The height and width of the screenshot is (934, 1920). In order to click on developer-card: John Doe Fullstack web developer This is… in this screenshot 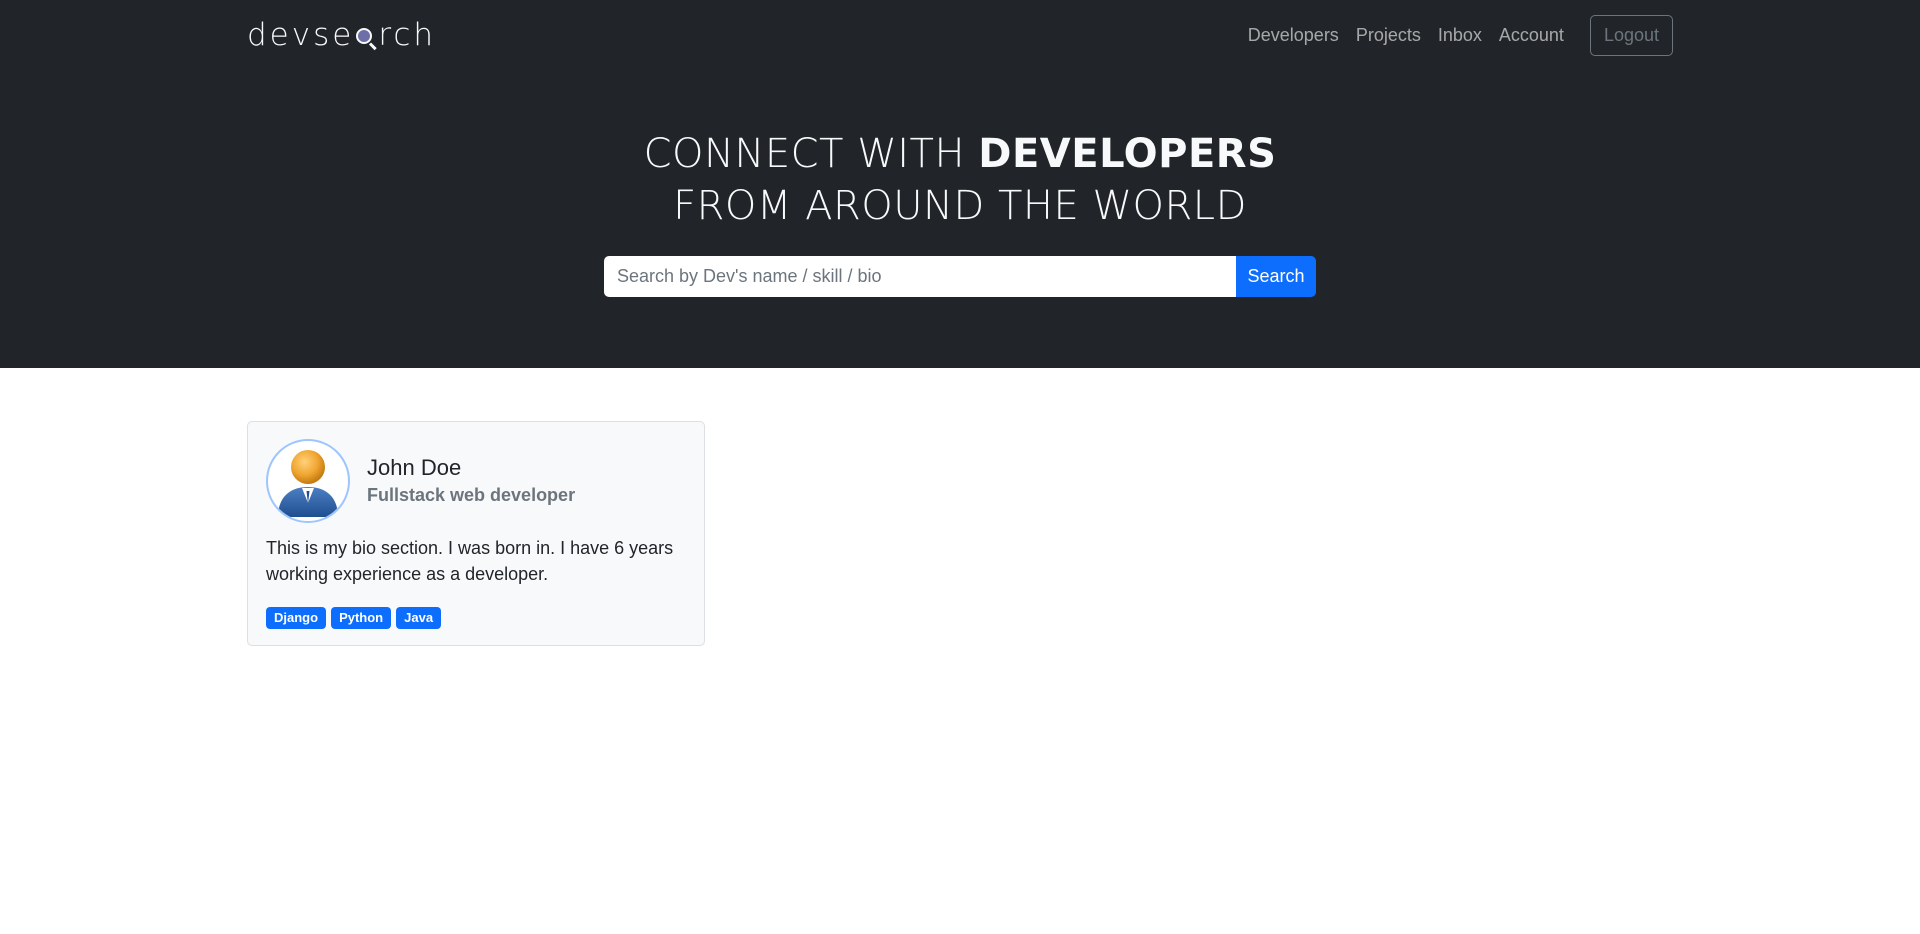, I will do `click(476, 533)`.